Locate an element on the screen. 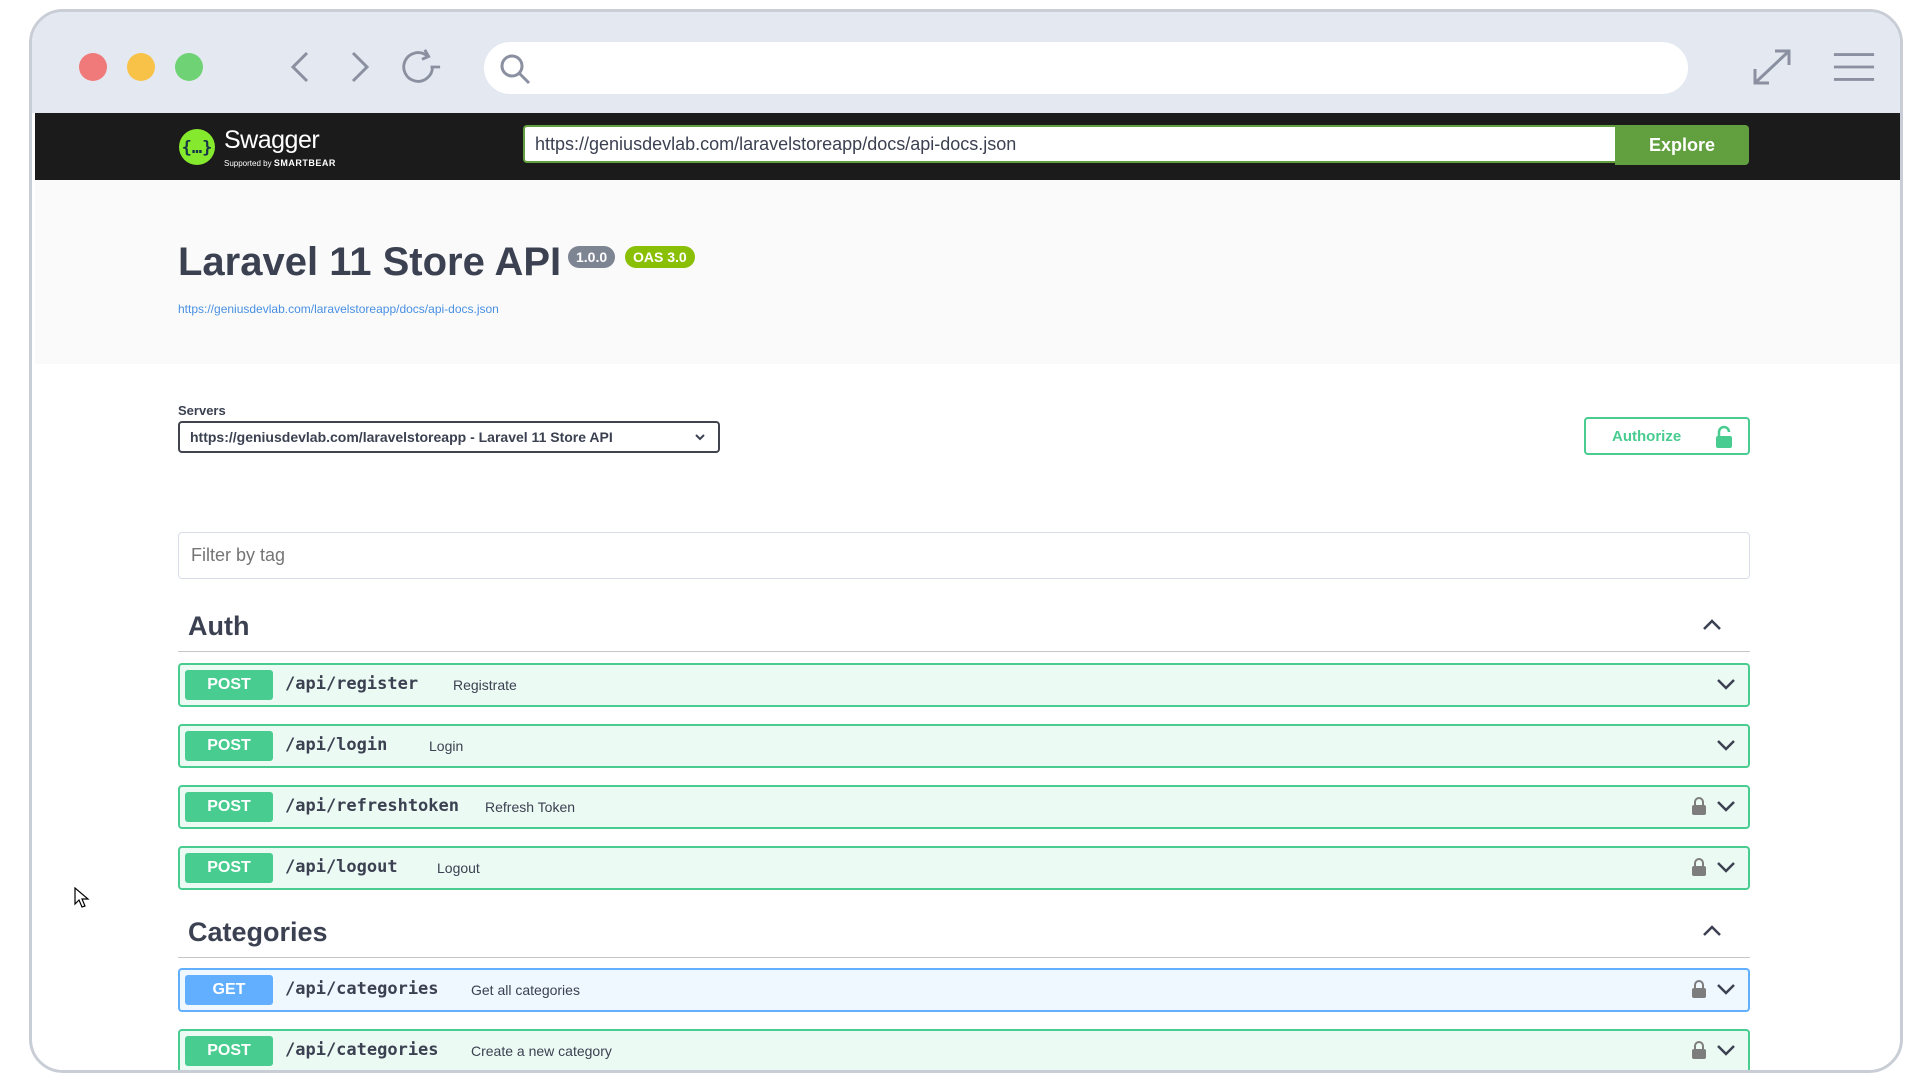  close-window-button is located at coordinates (93, 67).